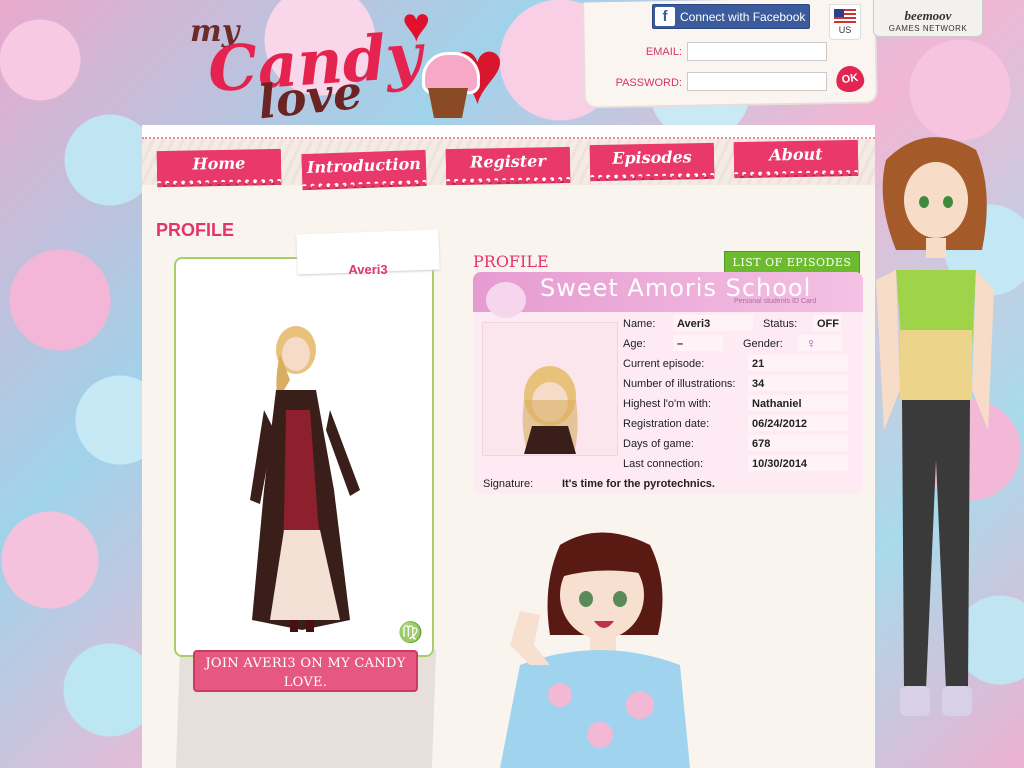 This screenshot has height=768, width=1024. I want to click on id-photo, so click(550, 410).